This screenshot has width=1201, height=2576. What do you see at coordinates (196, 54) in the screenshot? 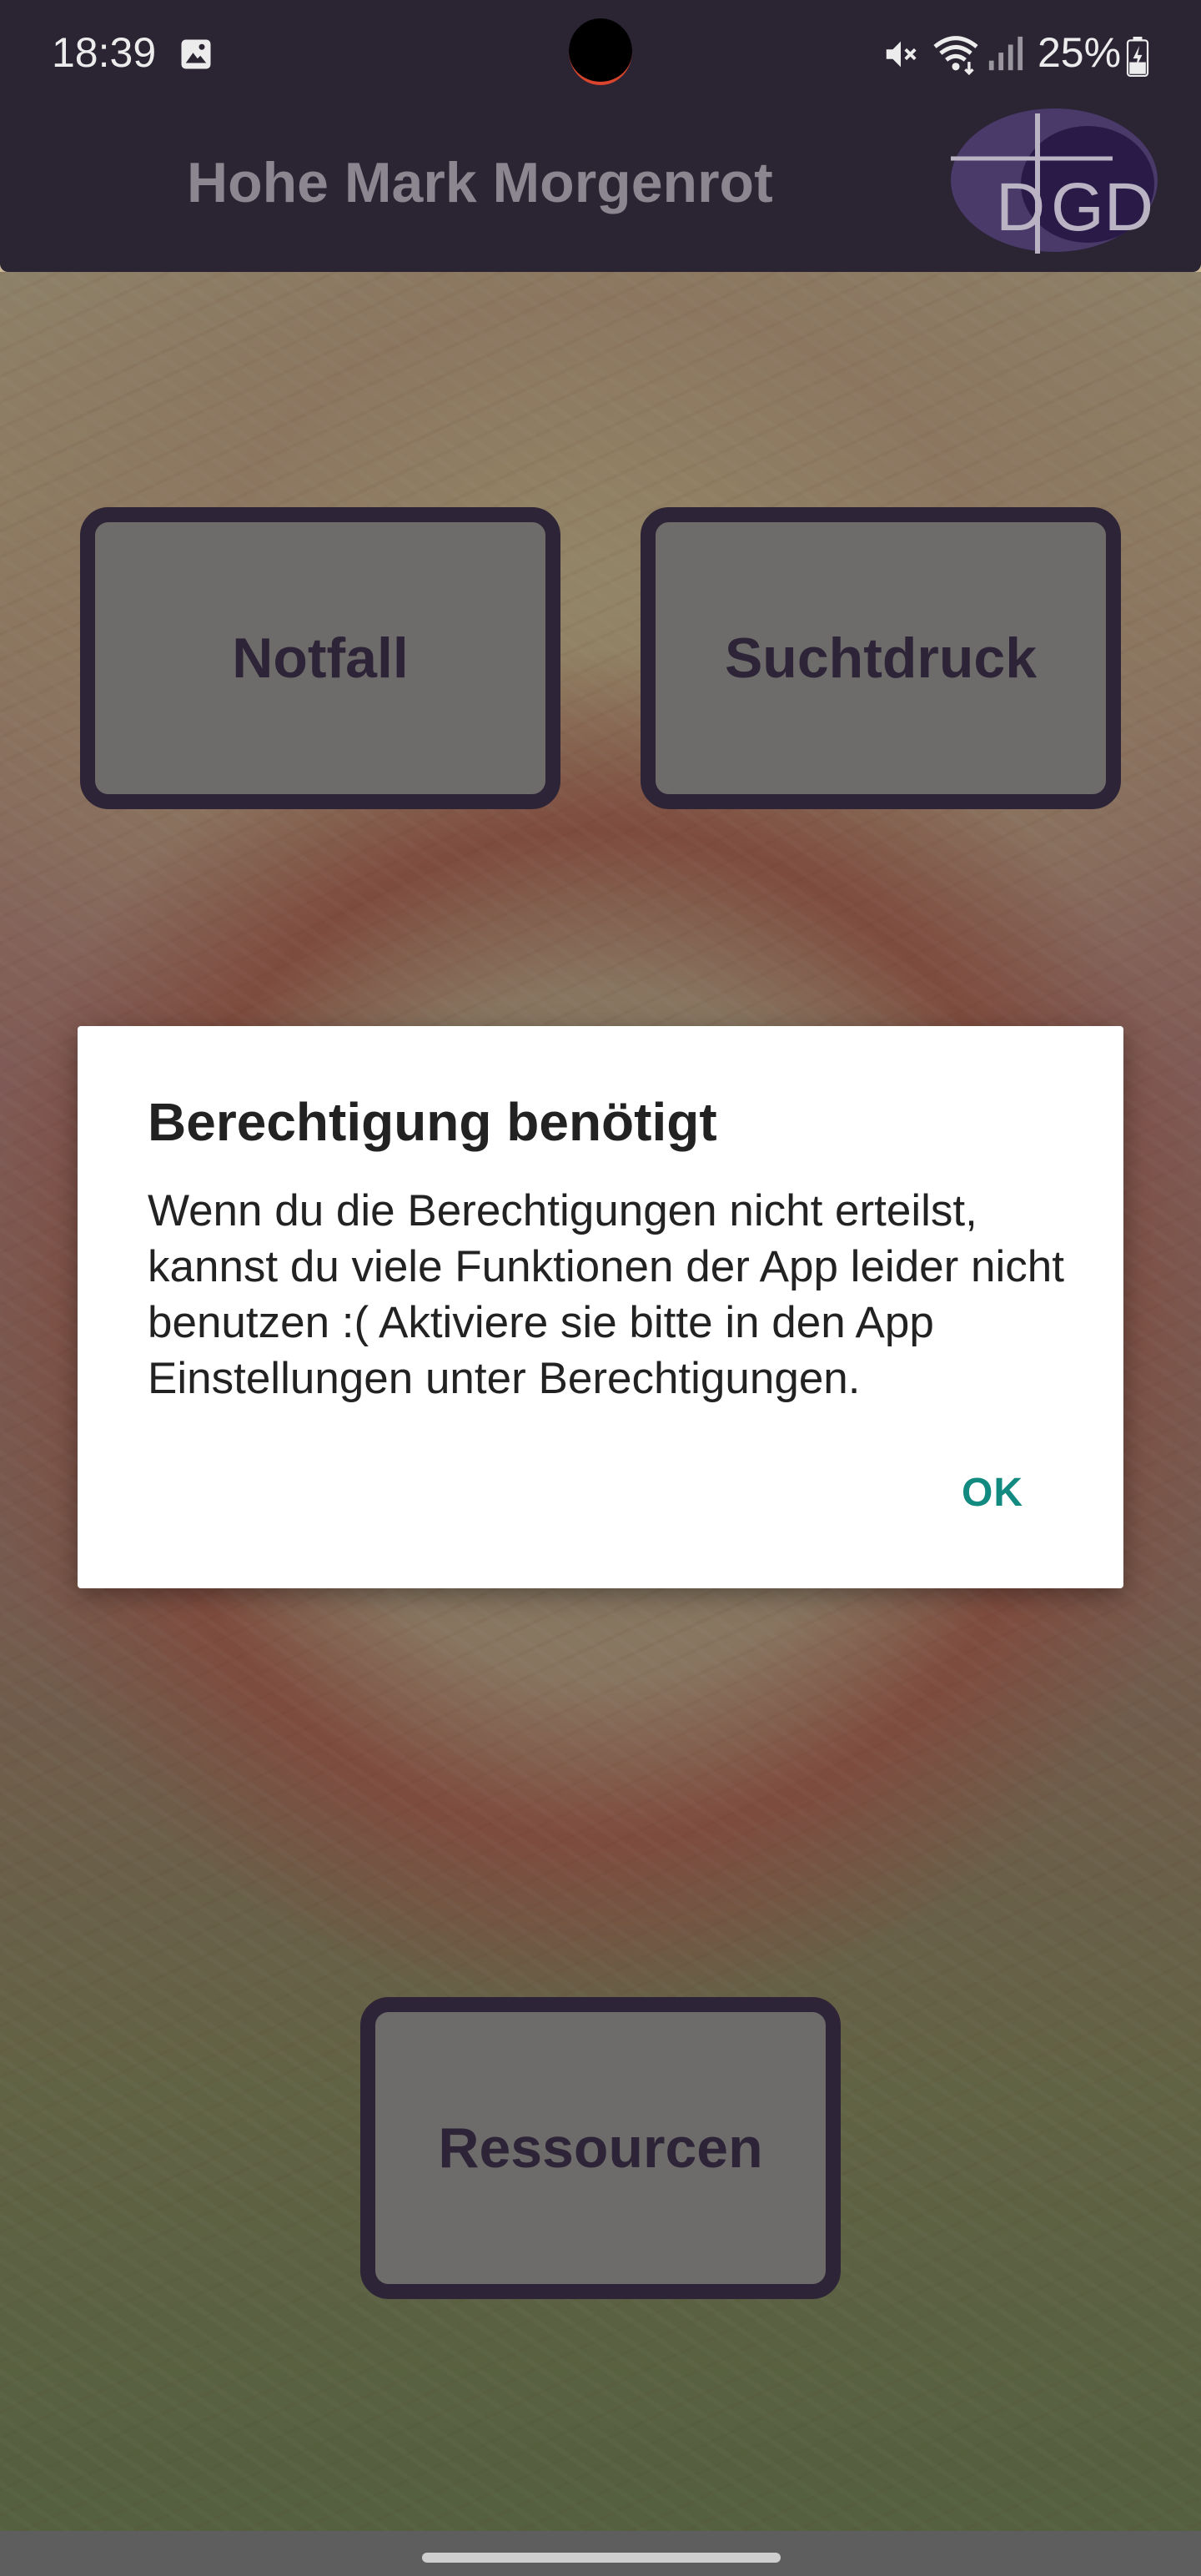
I see `image-notification-icon` at bounding box center [196, 54].